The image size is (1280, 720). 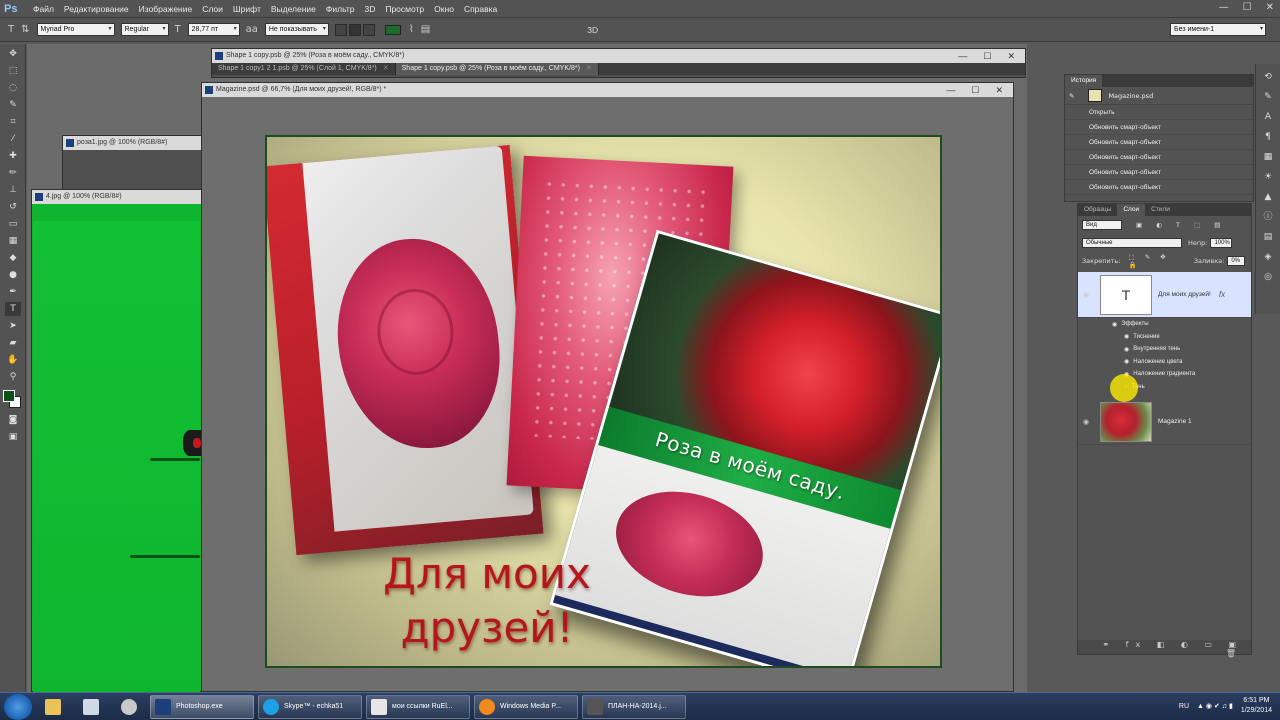 I want to click on gradient-icon: ▦, so click(x=13, y=241).